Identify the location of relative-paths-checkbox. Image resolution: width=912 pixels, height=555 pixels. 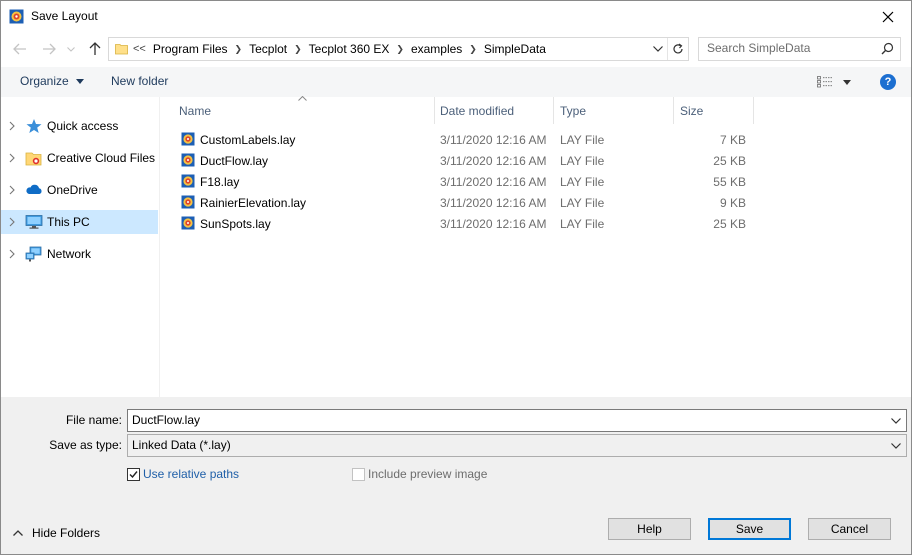
(133, 474).